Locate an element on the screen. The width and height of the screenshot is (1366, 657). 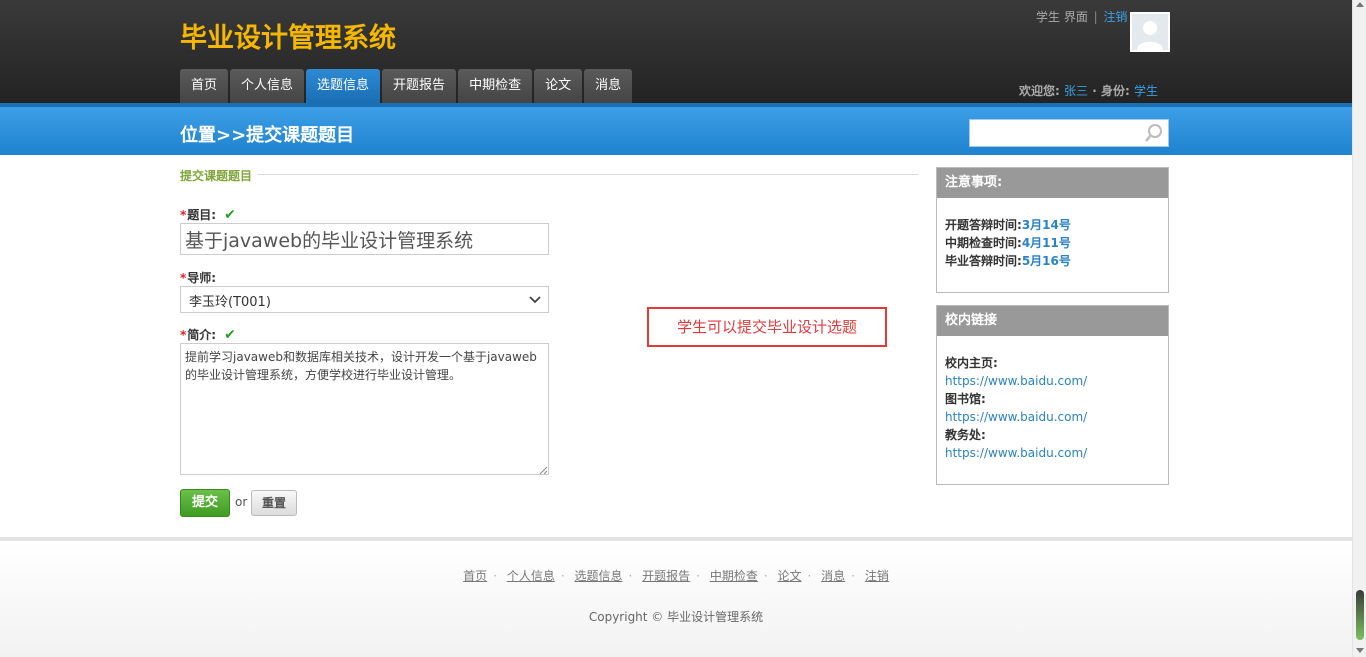
tab-personal-info: 个人信息 is located at coordinates (267, 86).